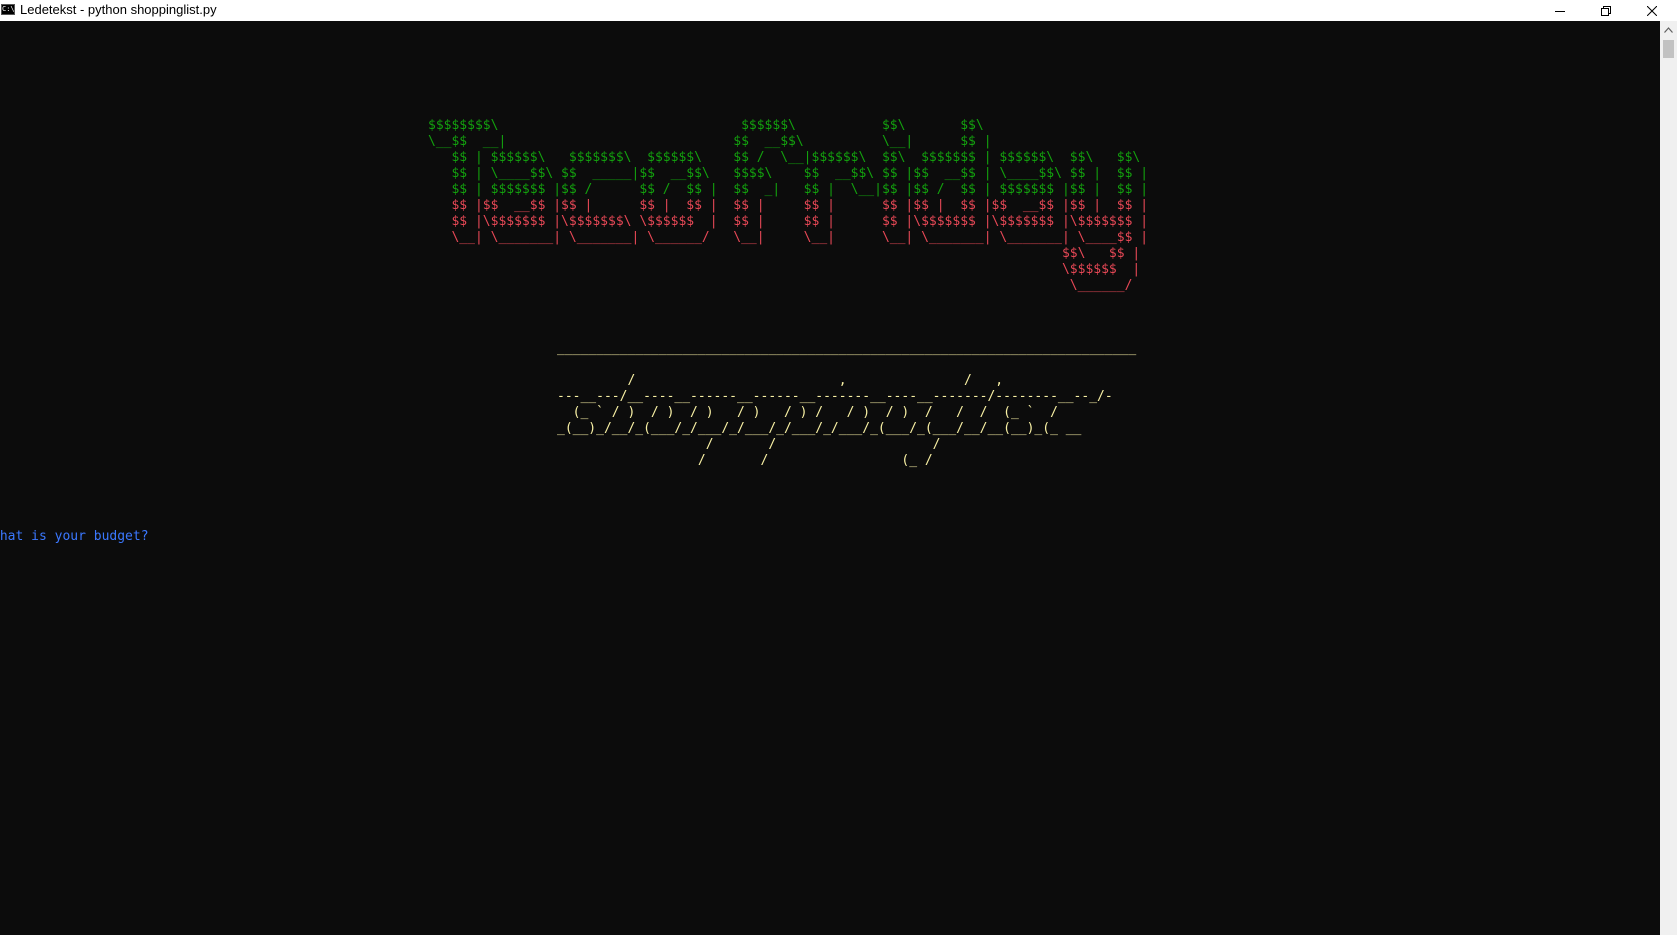 This screenshot has height=935, width=1677. What do you see at coordinates (118, 9) in the screenshot?
I see `window-title: Ledetekst - python shoppinglist.py` at bounding box center [118, 9].